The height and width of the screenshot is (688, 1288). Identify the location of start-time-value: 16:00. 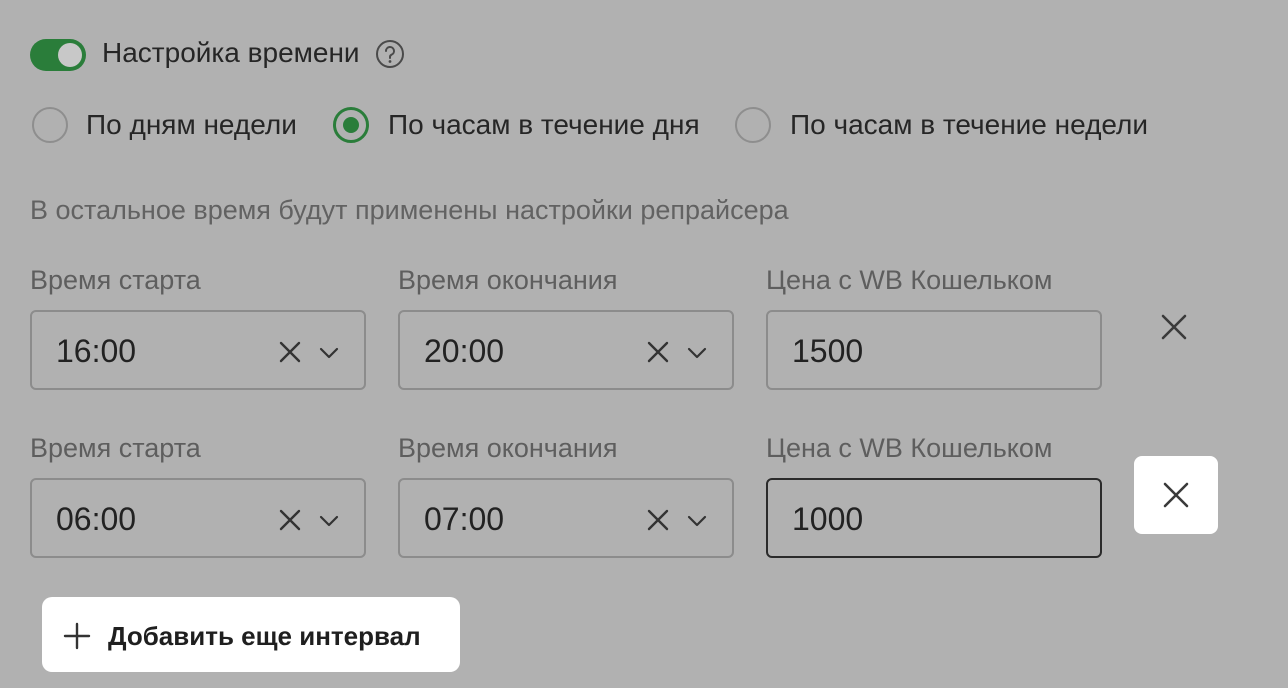
(96, 351).